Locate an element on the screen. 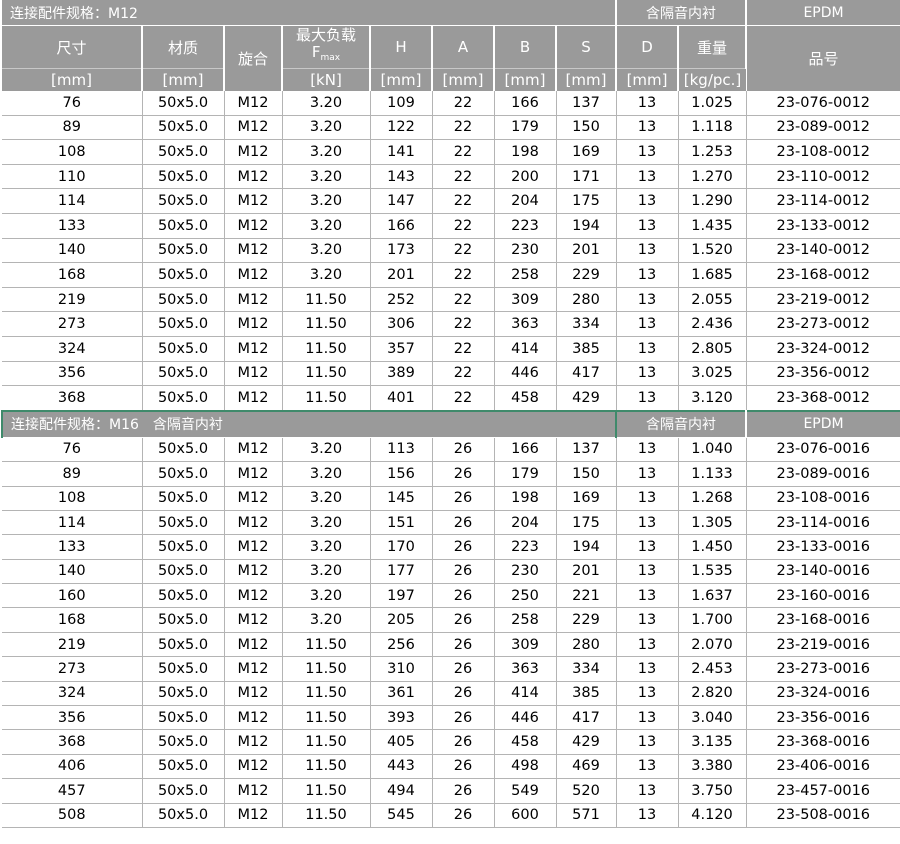  table-cell: 258 is located at coordinates (525, 275).